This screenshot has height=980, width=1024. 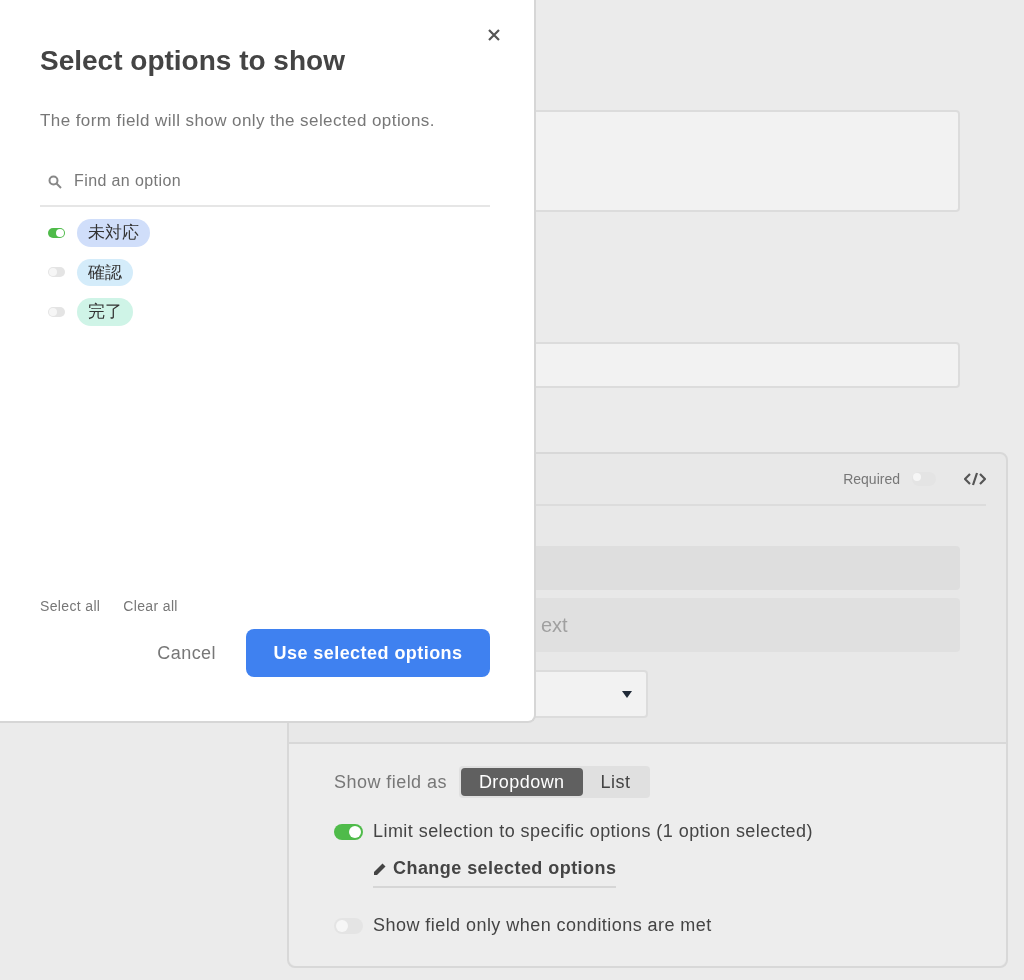 I want to click on setting-label: Limit selection to specific options (1 option selected), so click(x=593, y=831).